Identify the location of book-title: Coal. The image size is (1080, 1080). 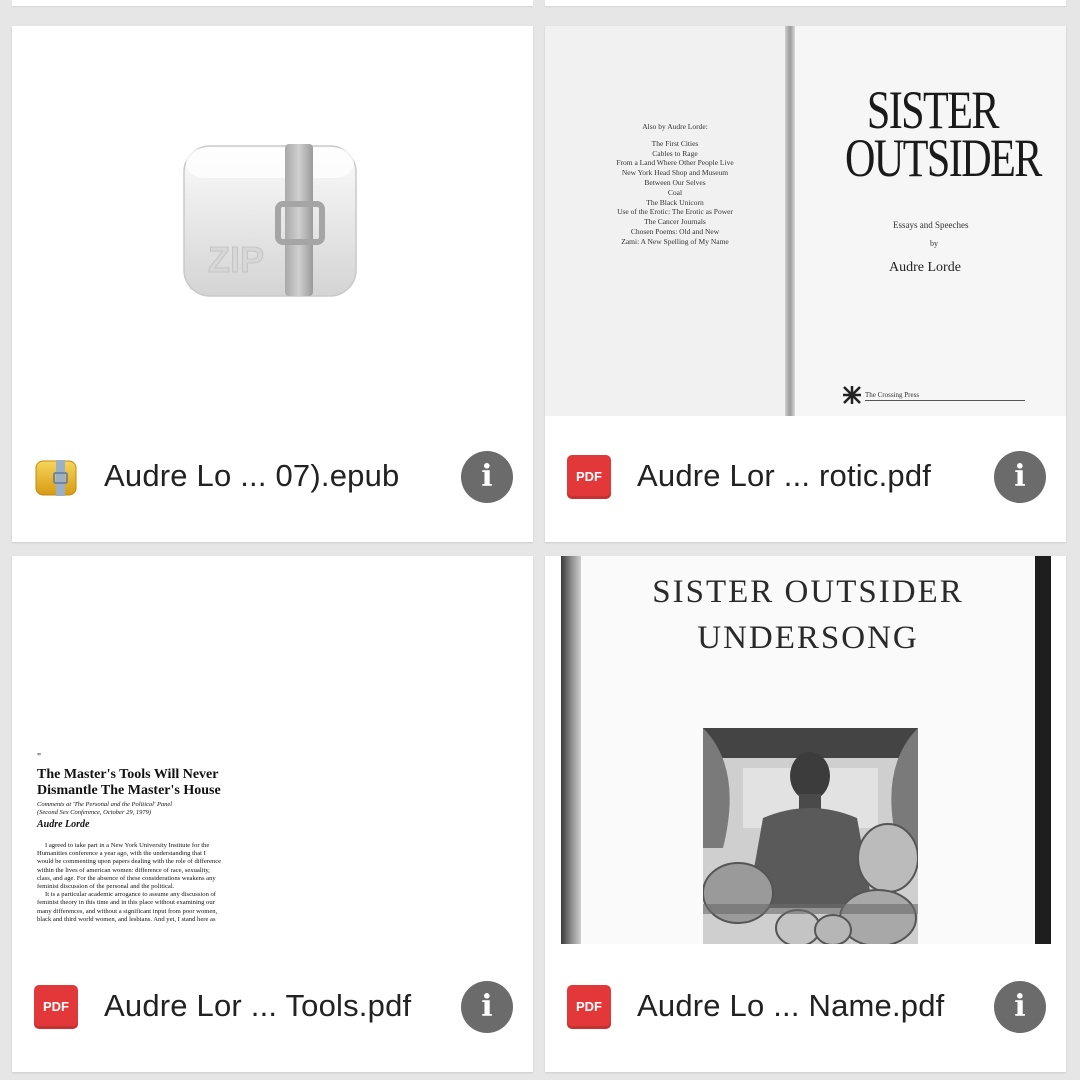
(675, 192).